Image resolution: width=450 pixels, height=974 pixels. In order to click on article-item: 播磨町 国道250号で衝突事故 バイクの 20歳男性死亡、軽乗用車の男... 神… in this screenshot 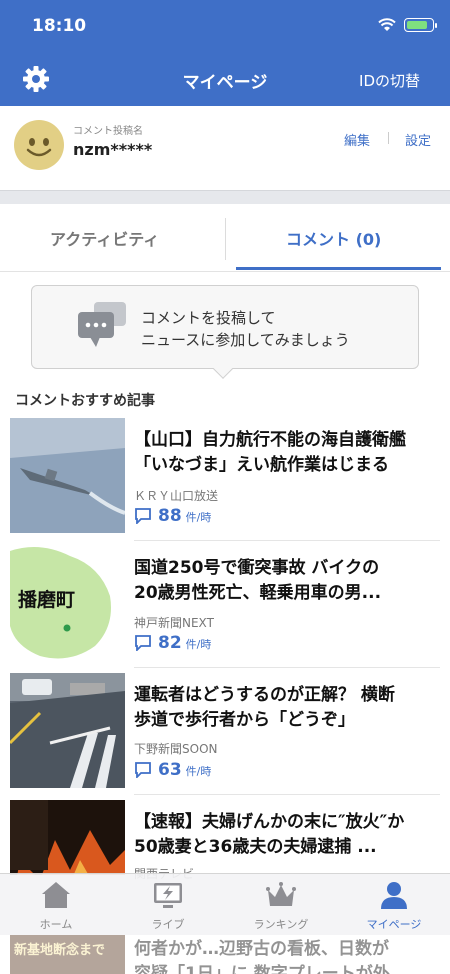, I will do `click(225, 607)`.